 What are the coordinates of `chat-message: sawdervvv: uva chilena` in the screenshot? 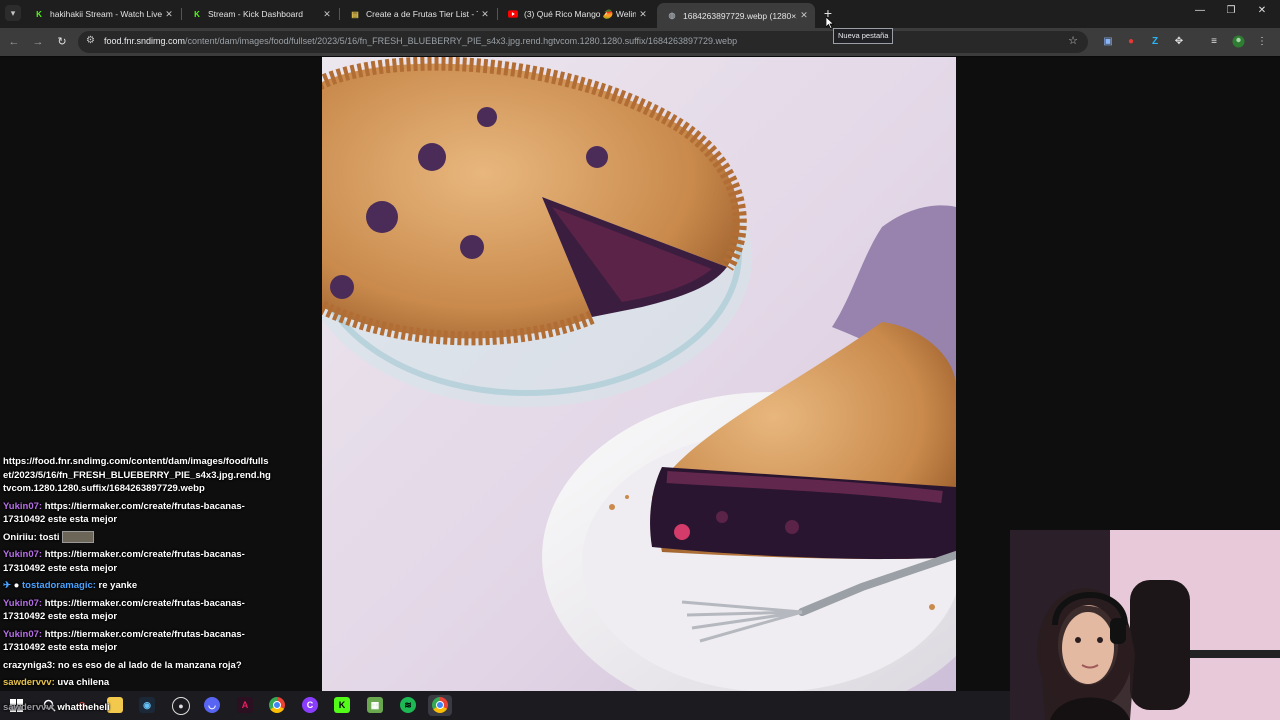 It's located at (138, 683).